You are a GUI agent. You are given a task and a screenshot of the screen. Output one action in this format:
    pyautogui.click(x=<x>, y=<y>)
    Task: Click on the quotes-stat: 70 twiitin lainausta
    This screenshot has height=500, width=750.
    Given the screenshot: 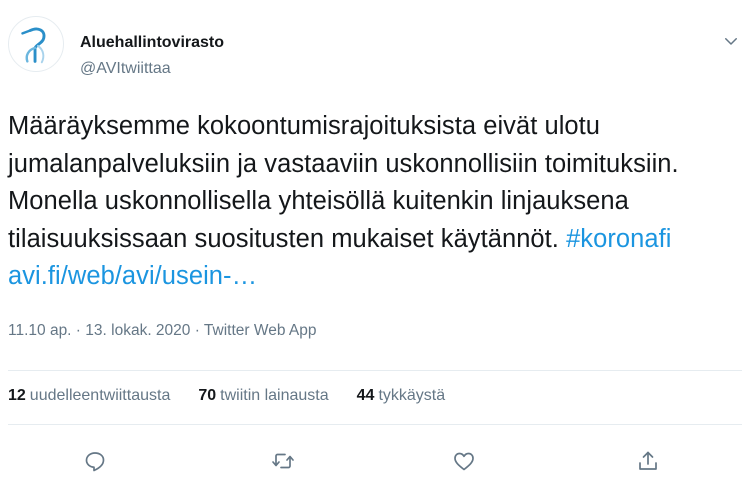 What is the action you would take?
    pyautogui.click(x=263, y=396)
    